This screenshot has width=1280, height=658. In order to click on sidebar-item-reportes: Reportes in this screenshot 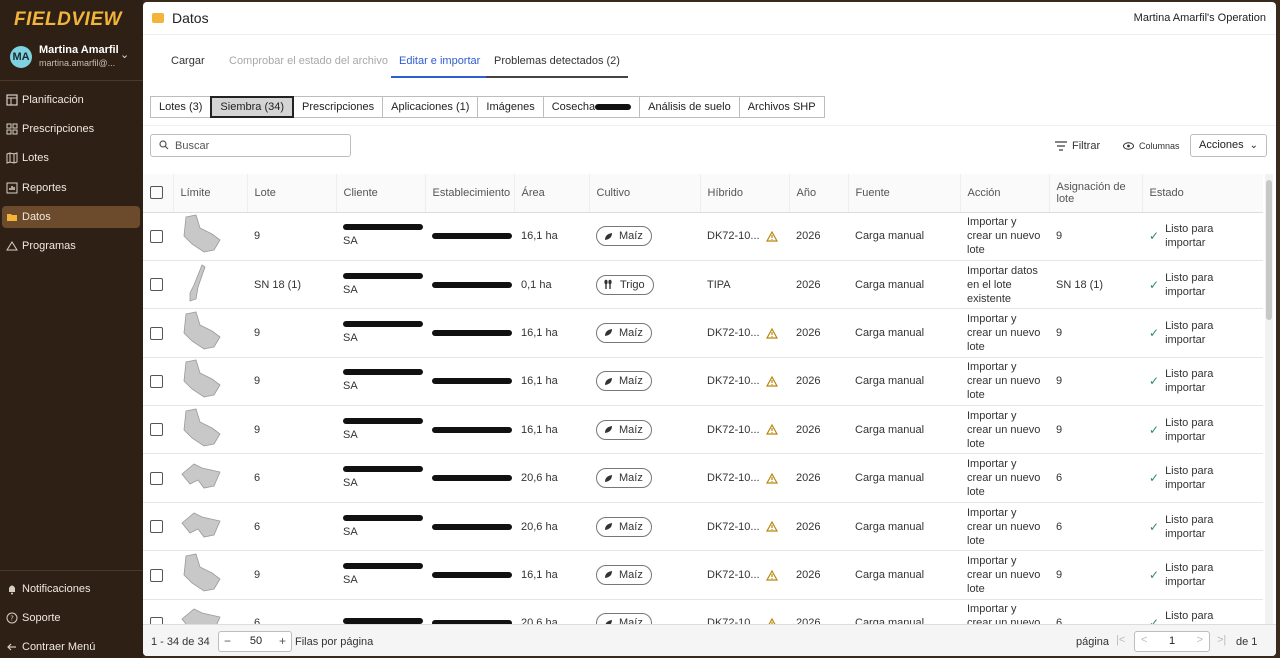, I will do `click(71, 188)`.